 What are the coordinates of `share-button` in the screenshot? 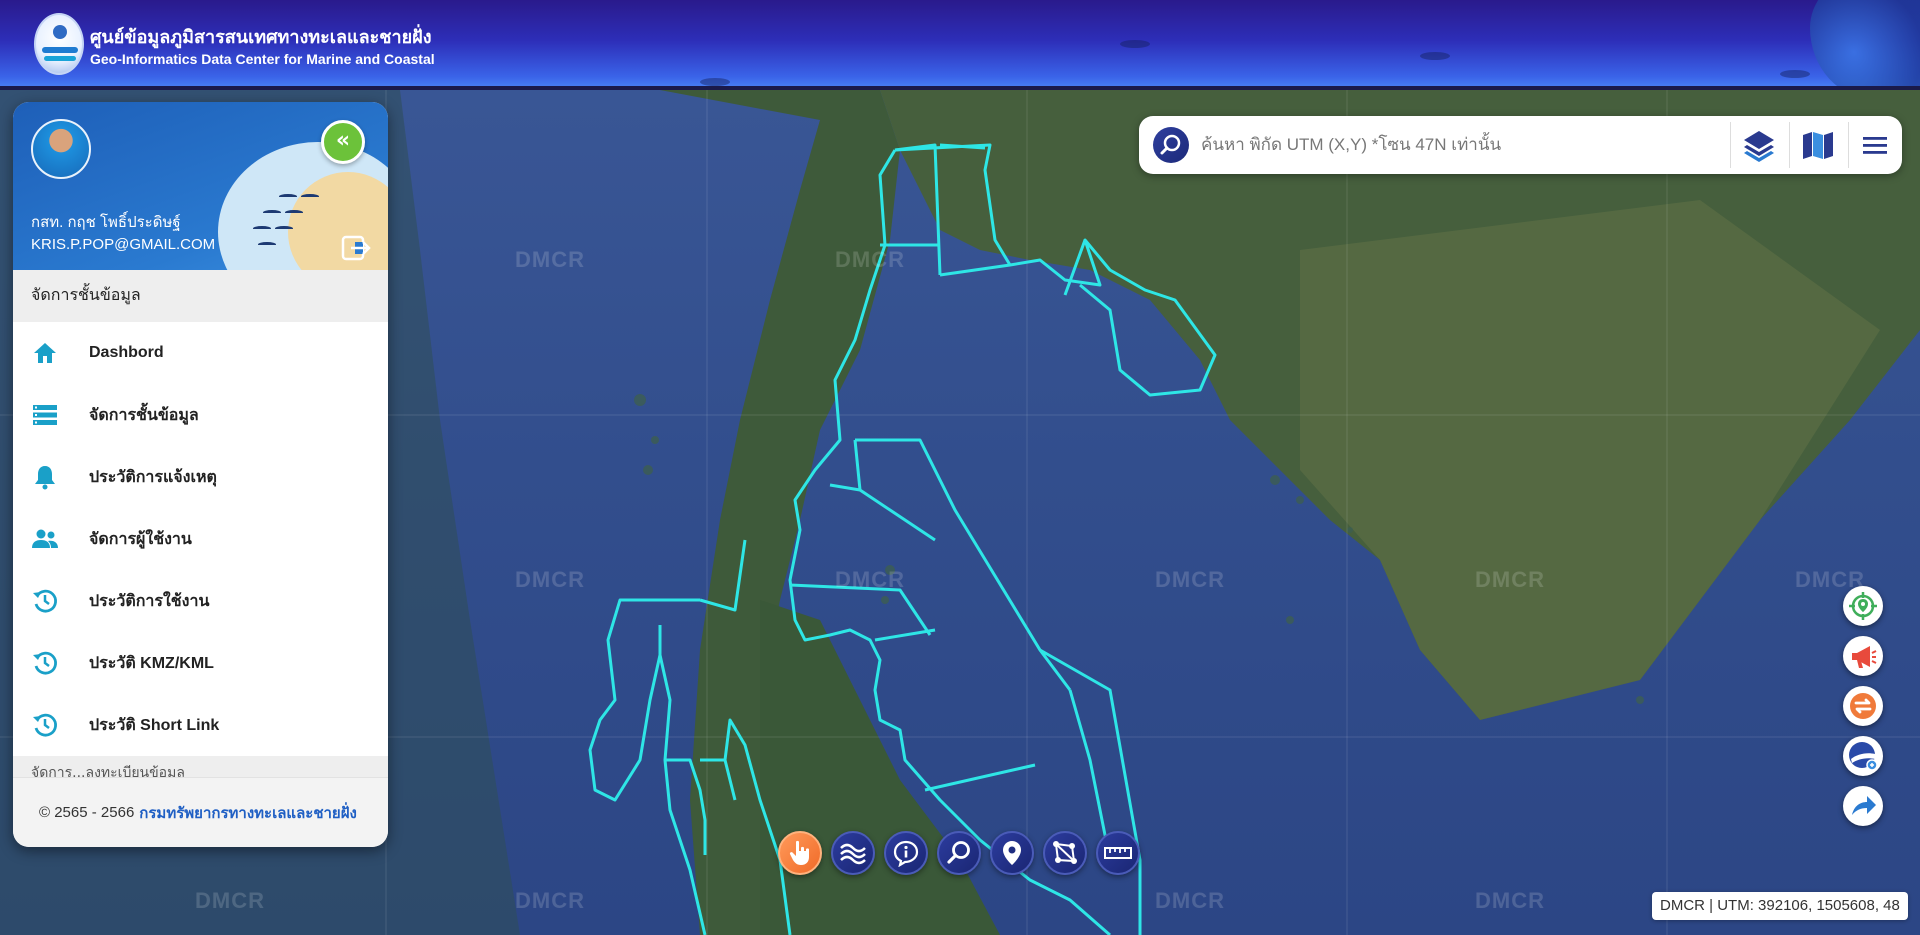 It's located at (1863, 806).